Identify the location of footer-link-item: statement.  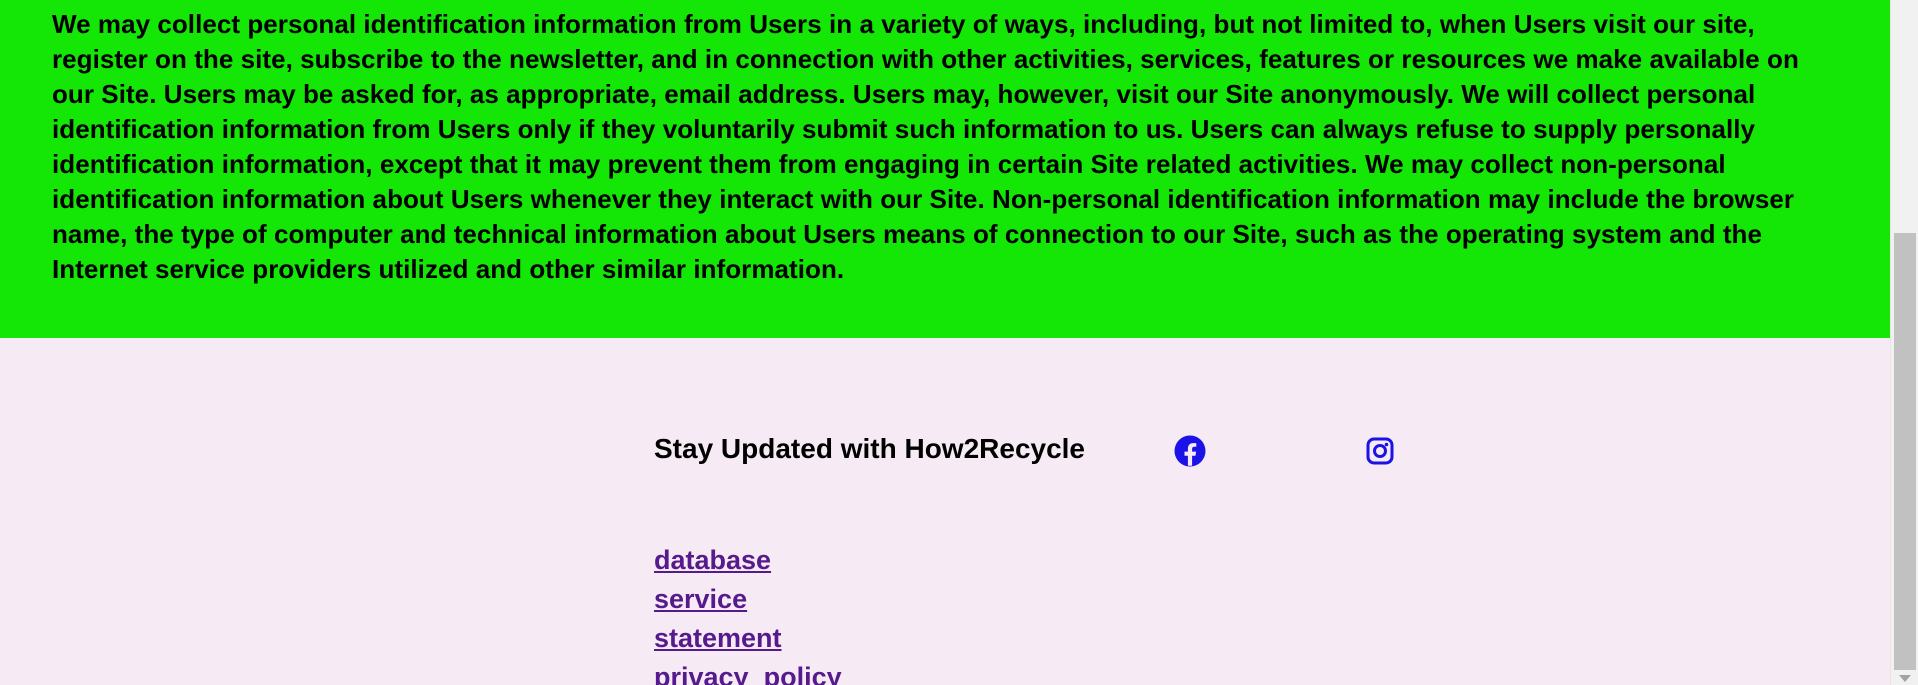
(748, 640).